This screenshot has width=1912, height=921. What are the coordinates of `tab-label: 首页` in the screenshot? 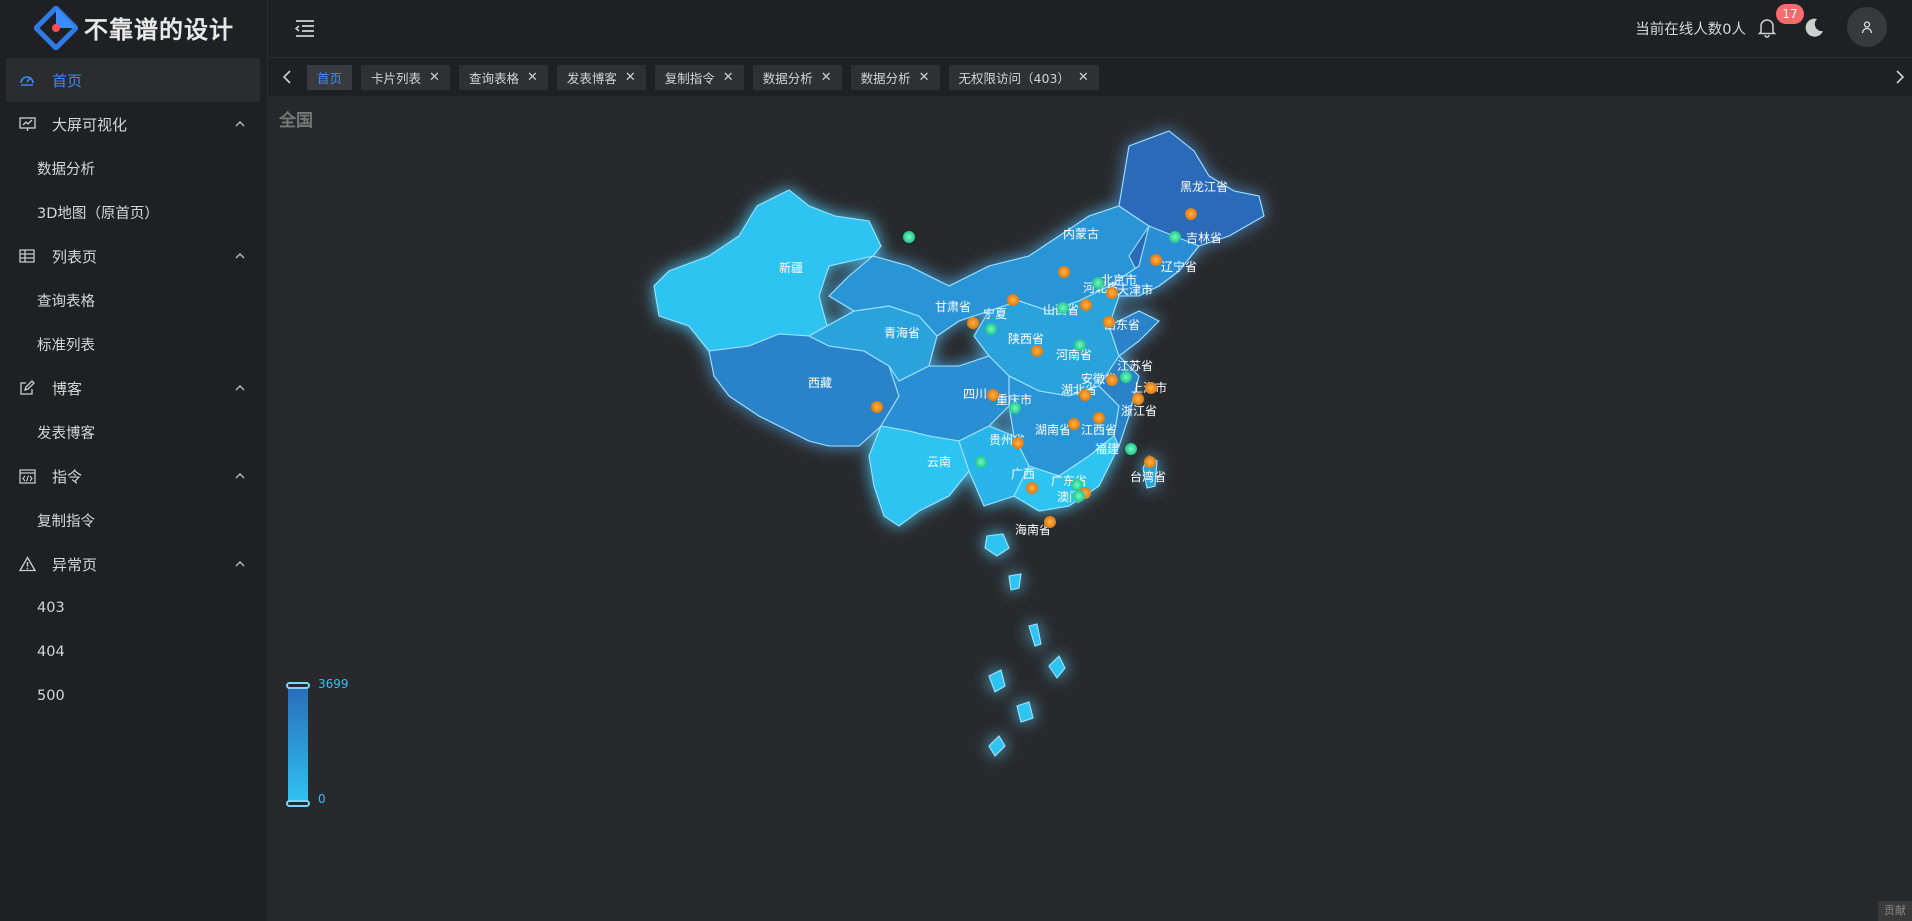 It's located at (330, 78).